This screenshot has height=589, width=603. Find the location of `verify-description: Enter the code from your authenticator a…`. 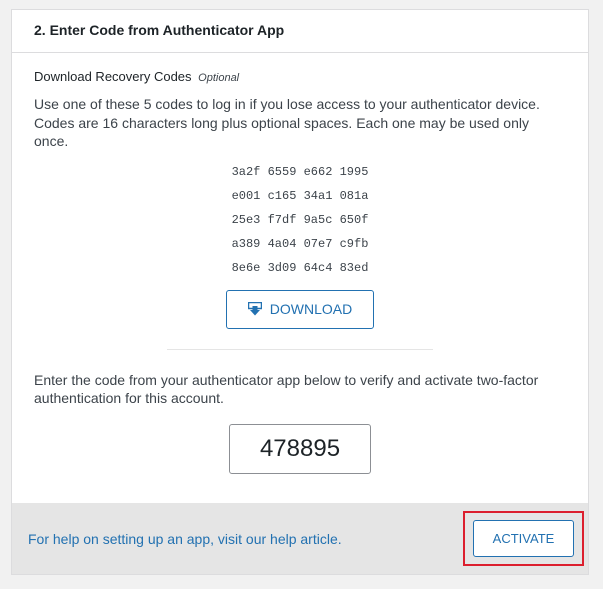

verify-description: Enter the code from your authenticator a… is located at coordinates (286, 389).